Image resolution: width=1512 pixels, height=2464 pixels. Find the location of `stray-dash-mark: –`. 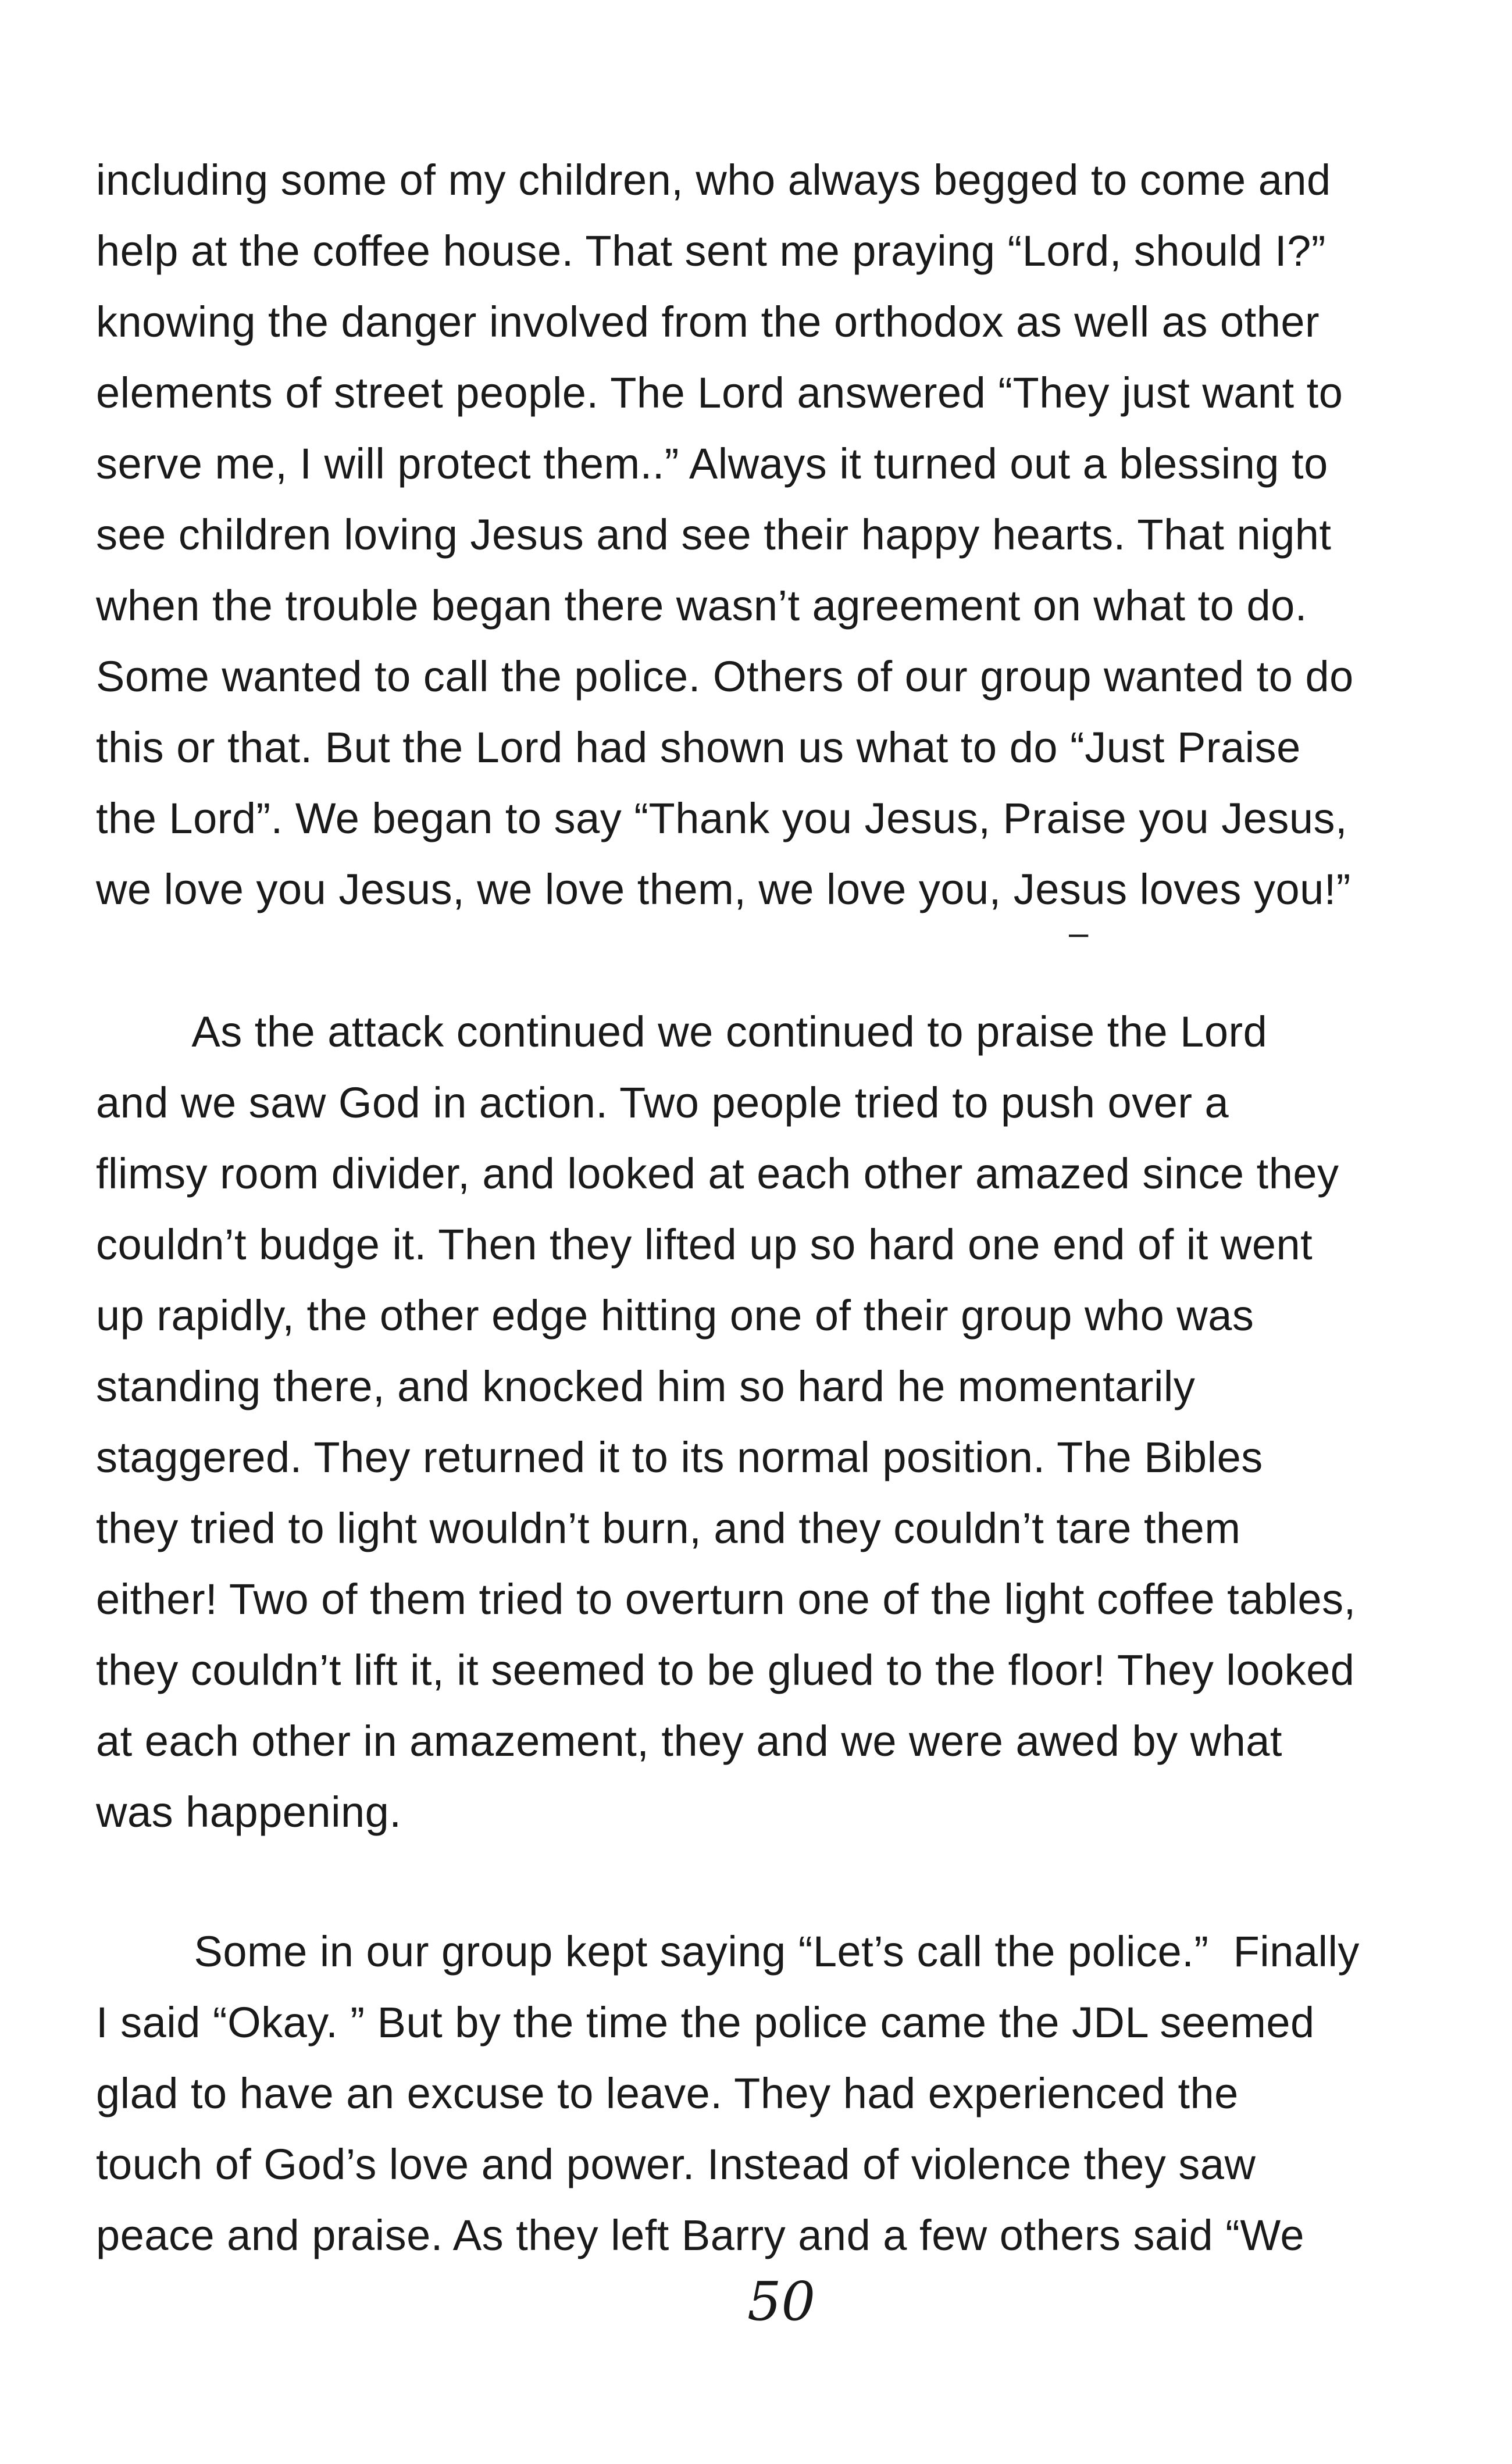

stray-dash-mark: – is located at coordinates (1079, 932).